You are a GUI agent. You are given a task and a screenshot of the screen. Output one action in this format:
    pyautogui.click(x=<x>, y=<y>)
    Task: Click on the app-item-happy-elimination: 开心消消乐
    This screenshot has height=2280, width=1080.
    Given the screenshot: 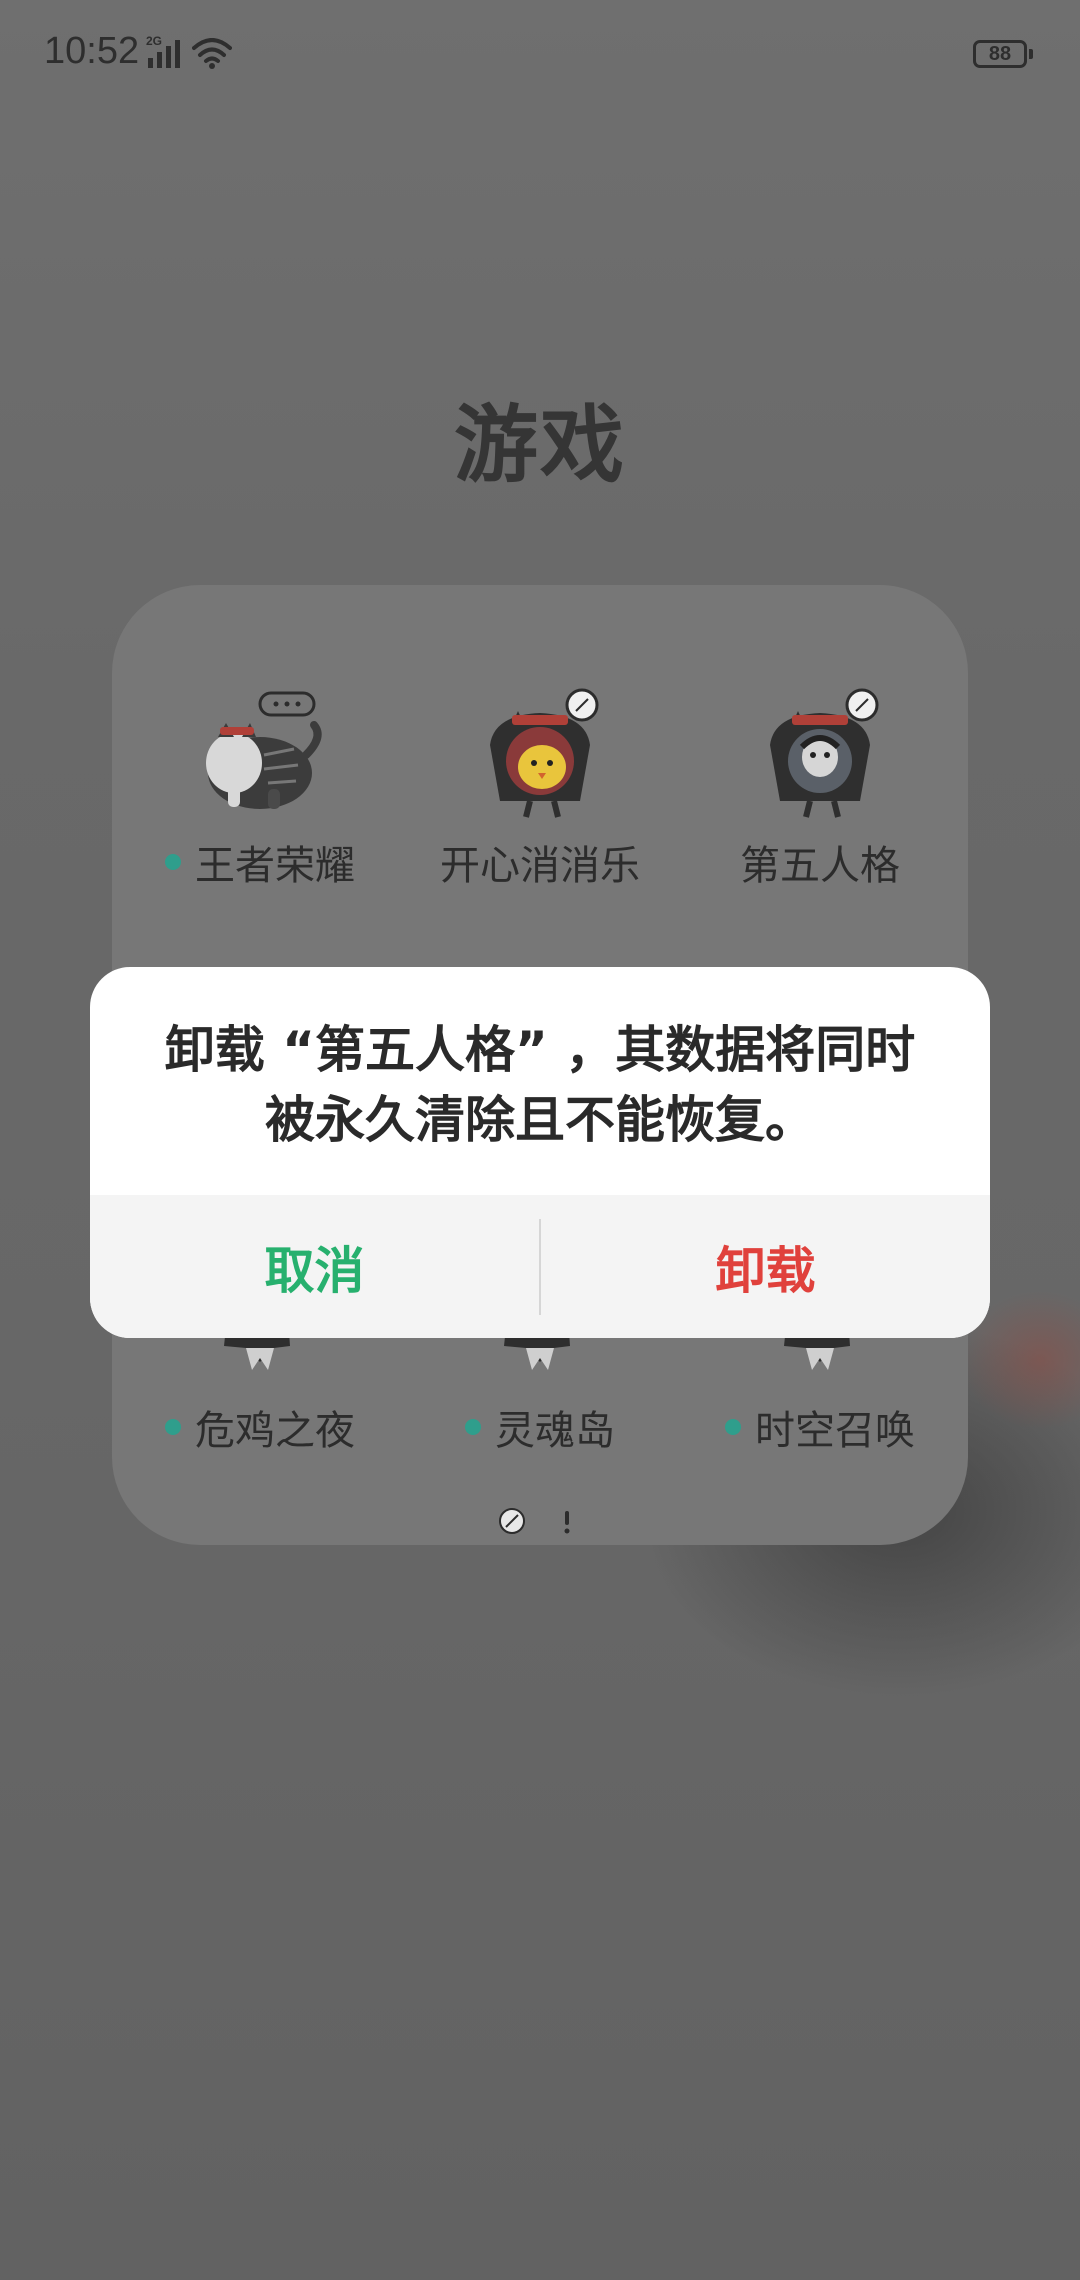 What is the action you would take?
    pyautogui.click(x=540, y=805)
    